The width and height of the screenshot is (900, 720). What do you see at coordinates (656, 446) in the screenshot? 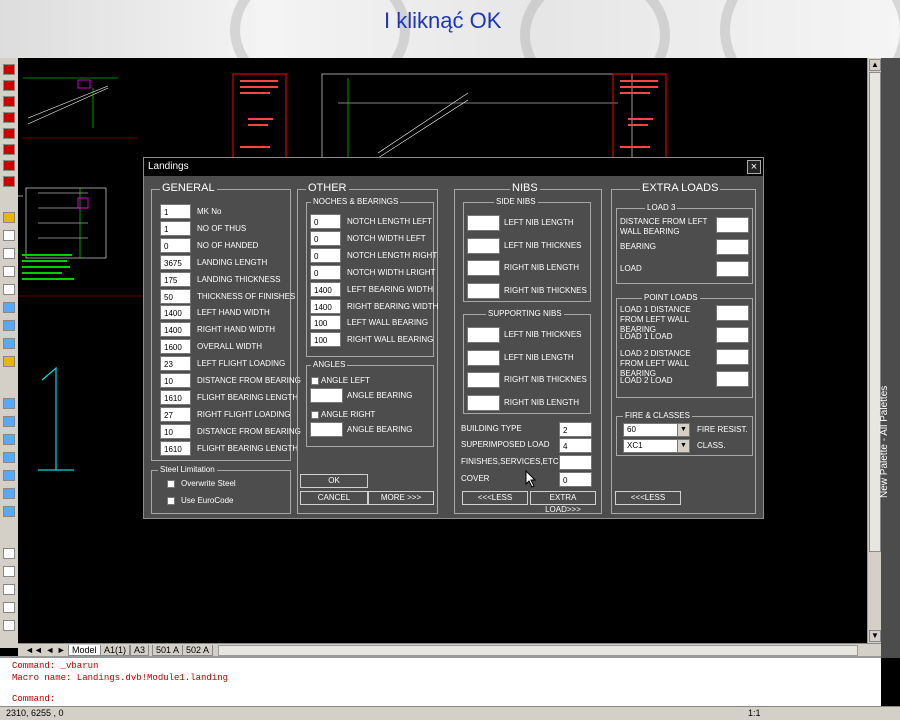
I see `class-select: XC1 ▼` at bounding box center [656, 446].